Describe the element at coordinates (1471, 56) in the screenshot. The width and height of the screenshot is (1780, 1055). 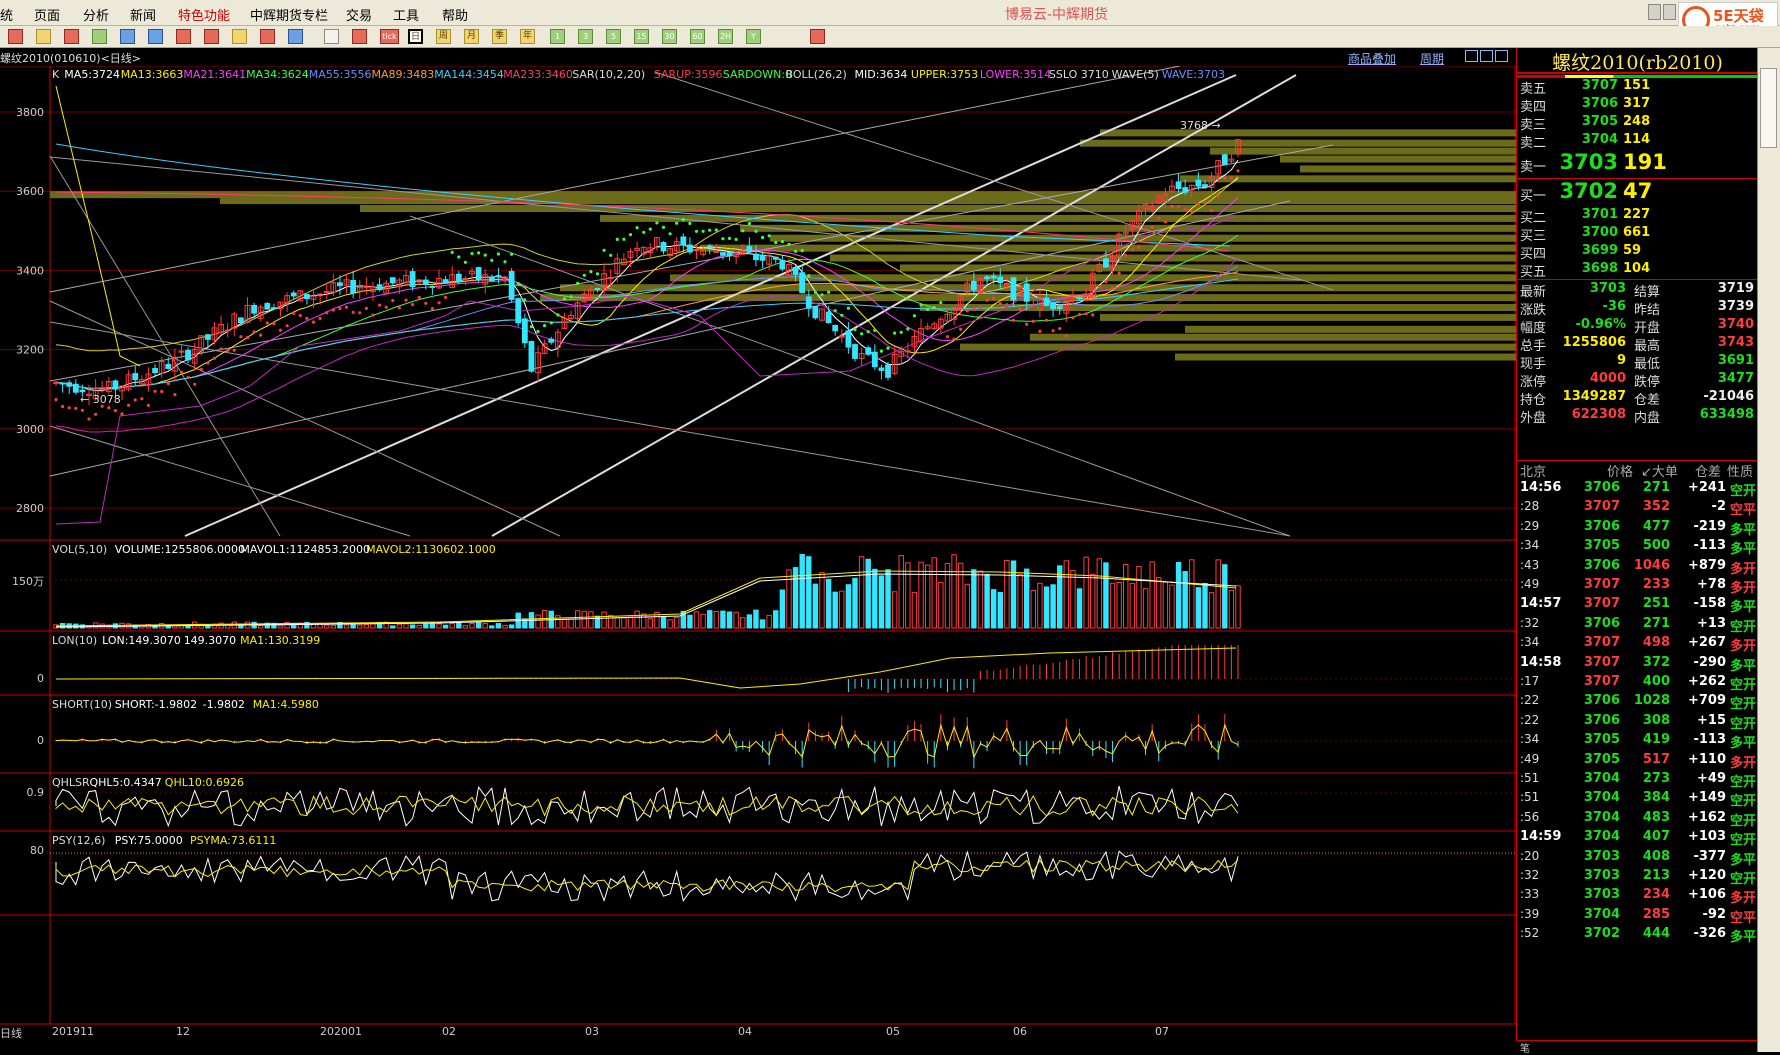
I see `layout-split-icon` at that location.